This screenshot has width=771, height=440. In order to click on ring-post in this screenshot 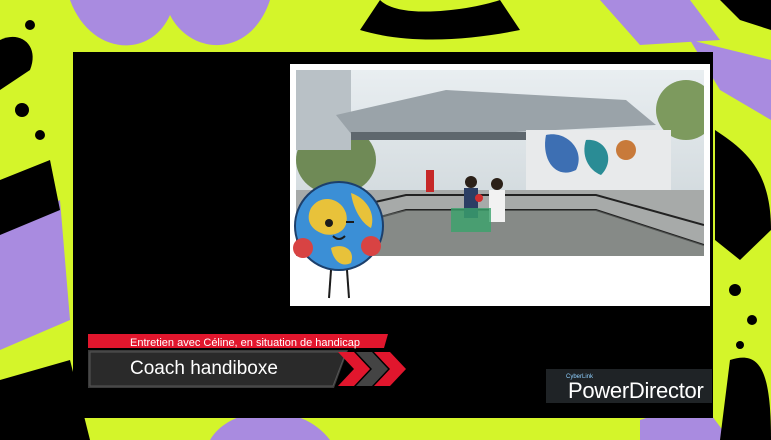, I will do `click(430, 181)`.